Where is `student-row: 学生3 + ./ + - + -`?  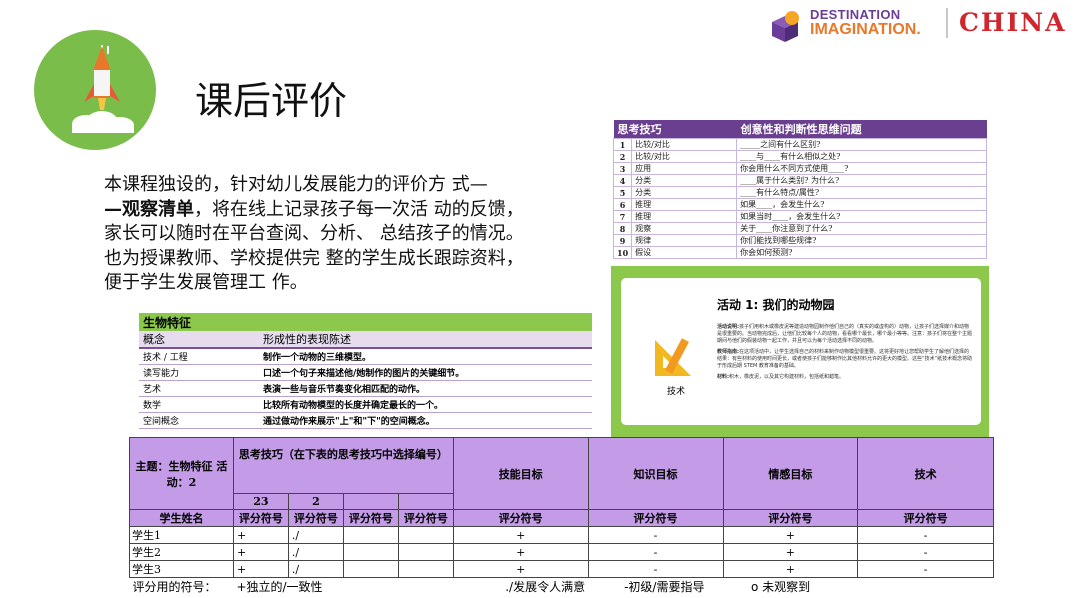 student-row: 学生3 + ./ + - + - is located at coordinates (561, 569).